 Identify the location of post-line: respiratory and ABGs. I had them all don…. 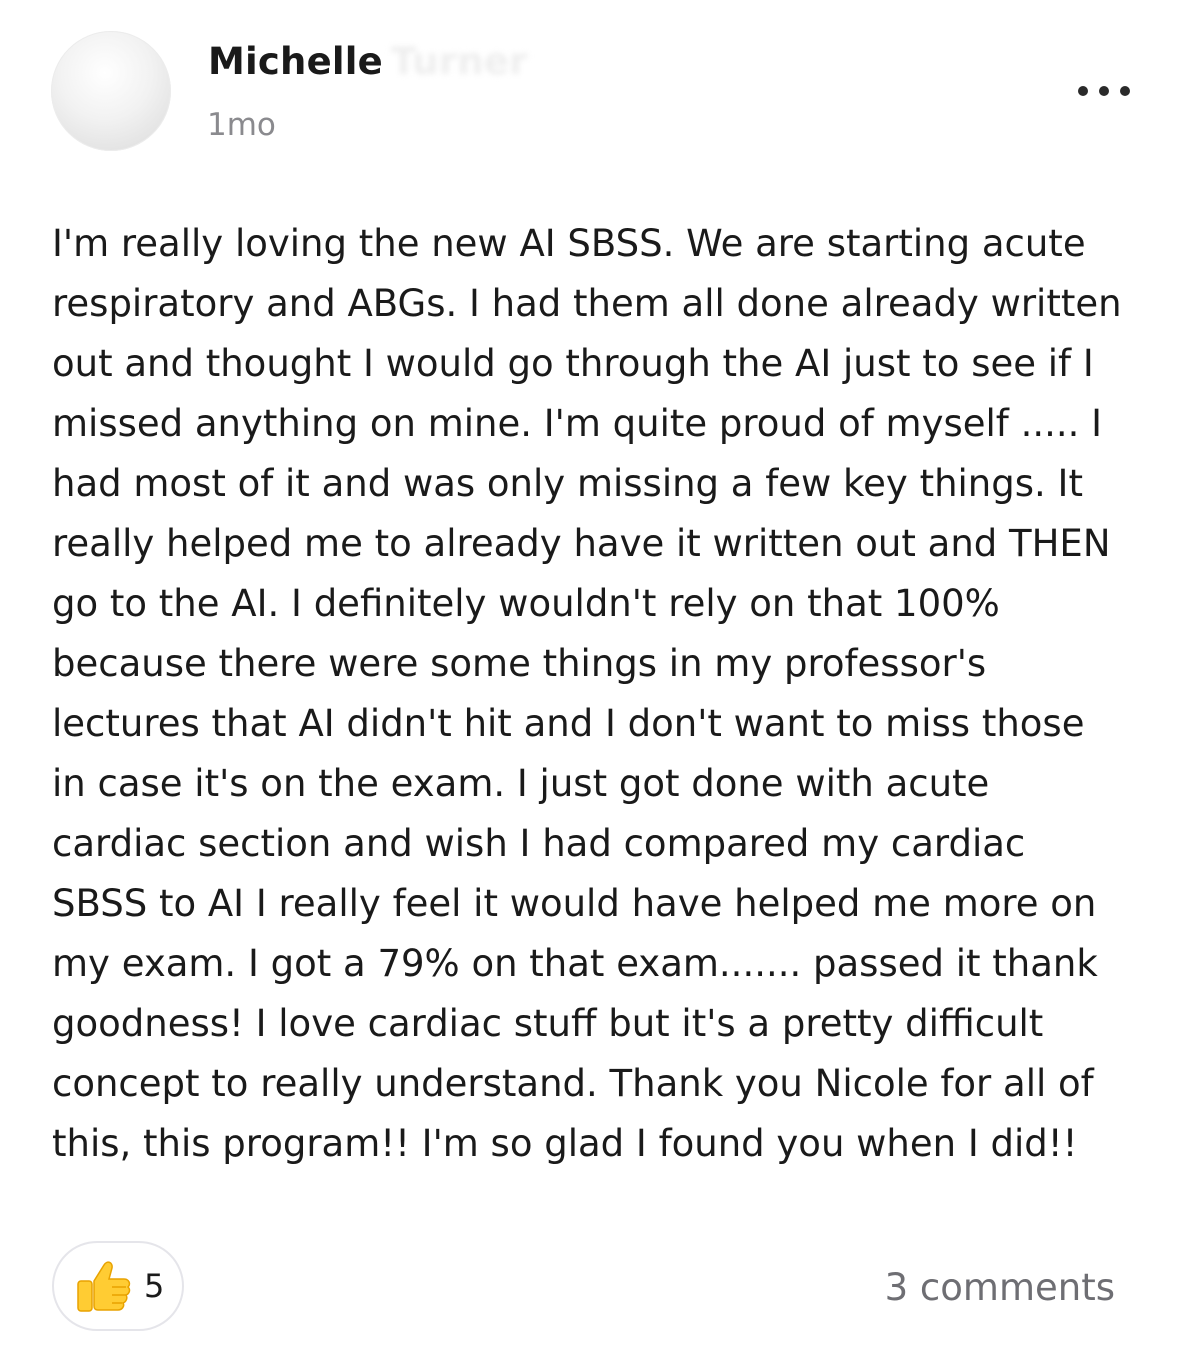
(587, 303).